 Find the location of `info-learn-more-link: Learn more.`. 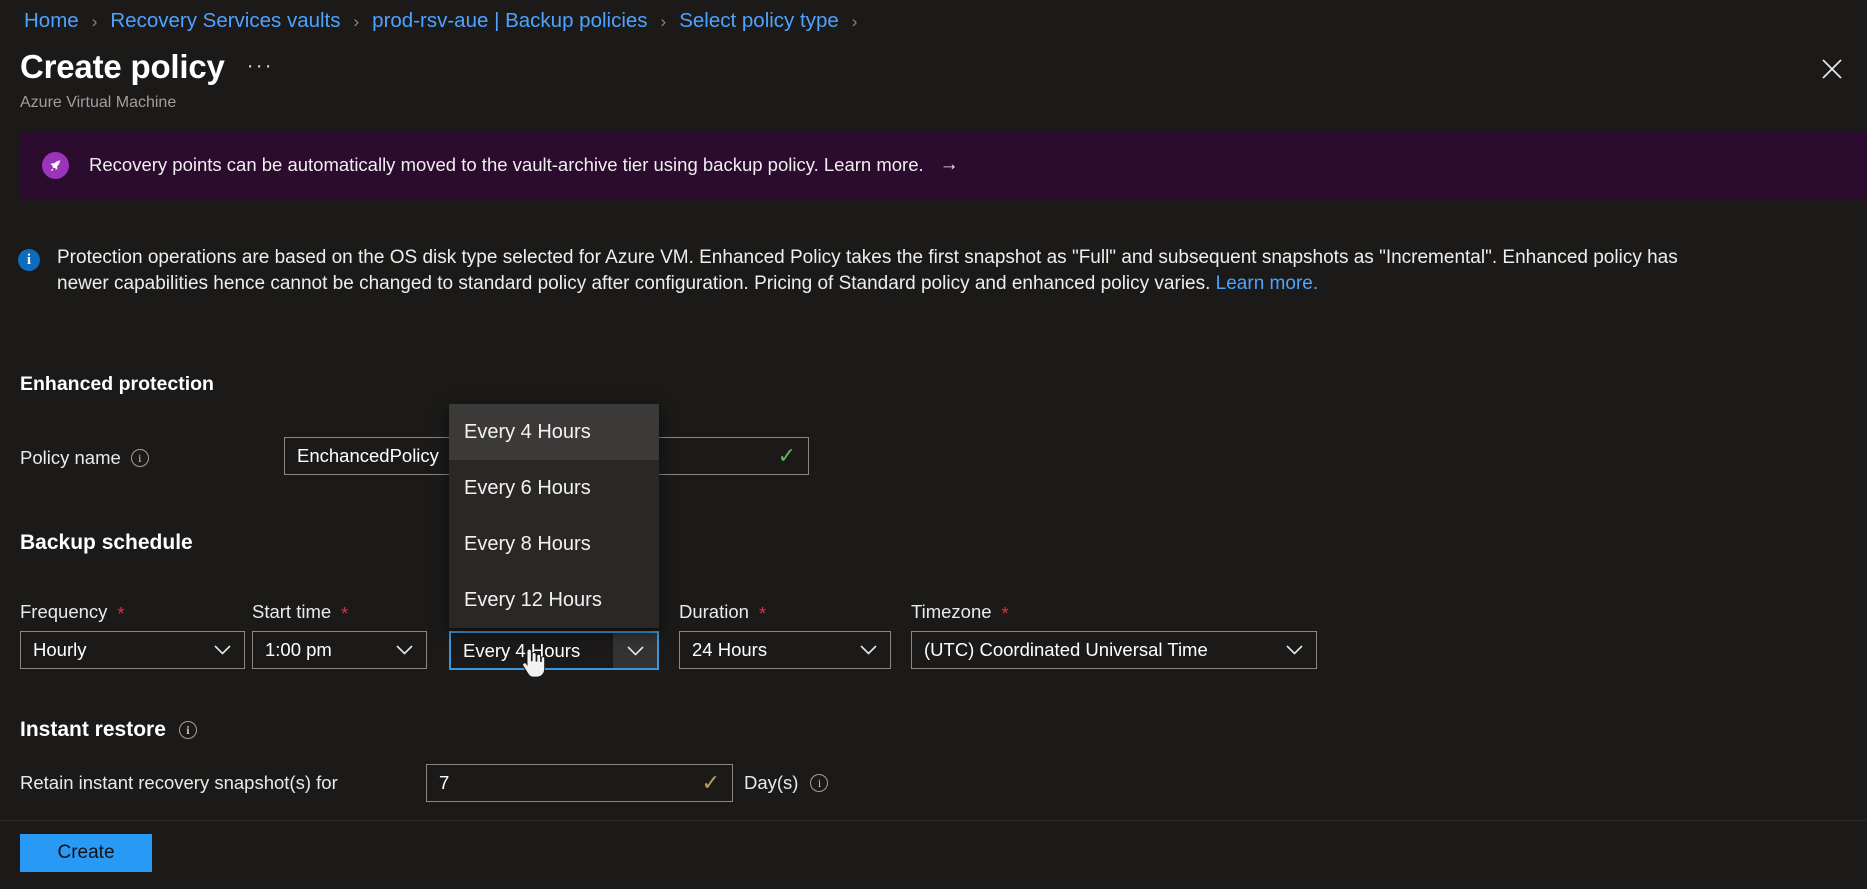

info-learn-more-link: Learn more. is located at coordinates (1267, 283).